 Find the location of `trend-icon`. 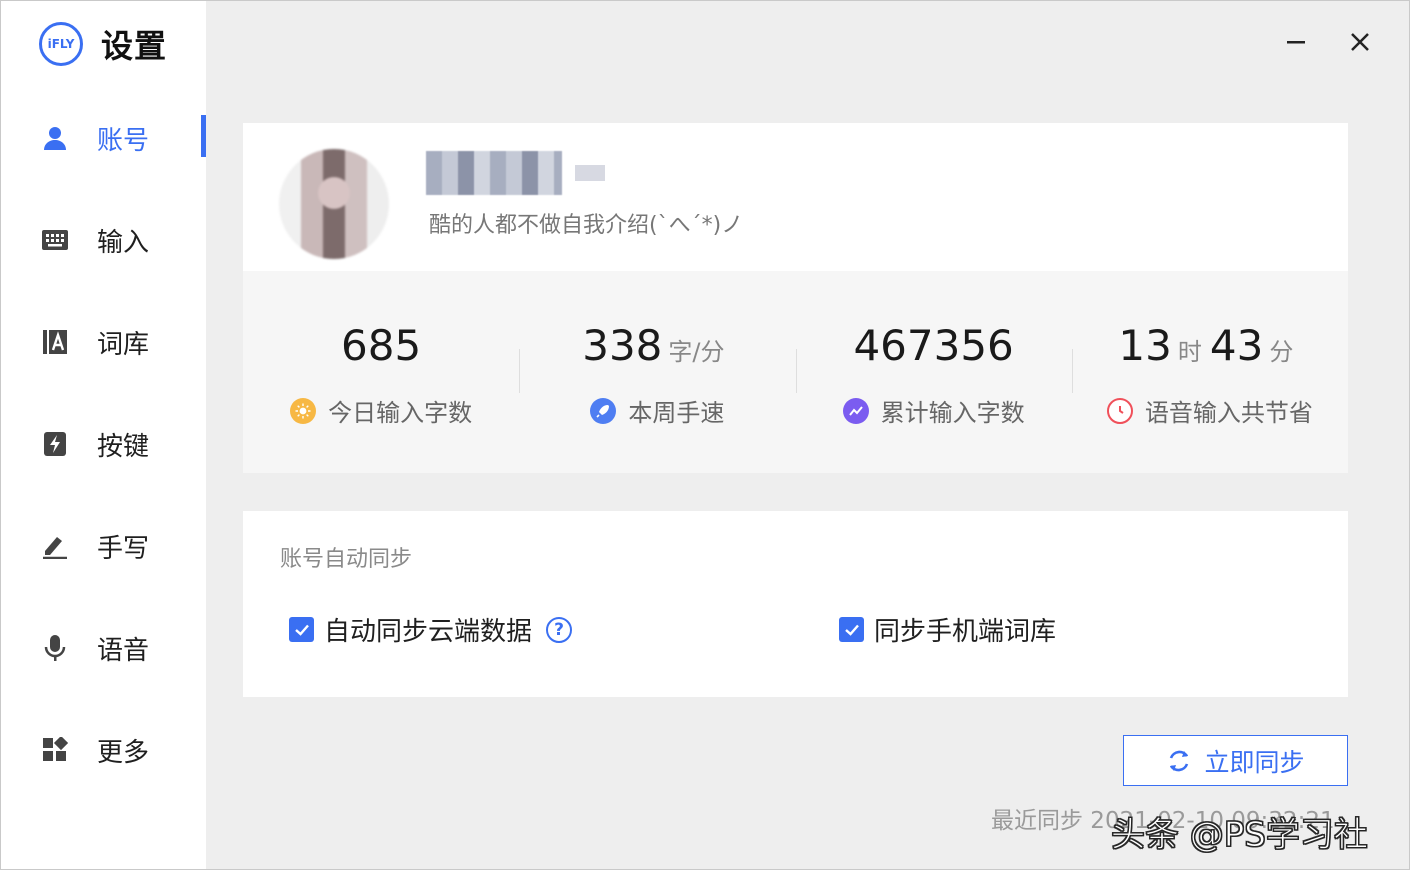

trend-icon is located at coordinates (855, 410).